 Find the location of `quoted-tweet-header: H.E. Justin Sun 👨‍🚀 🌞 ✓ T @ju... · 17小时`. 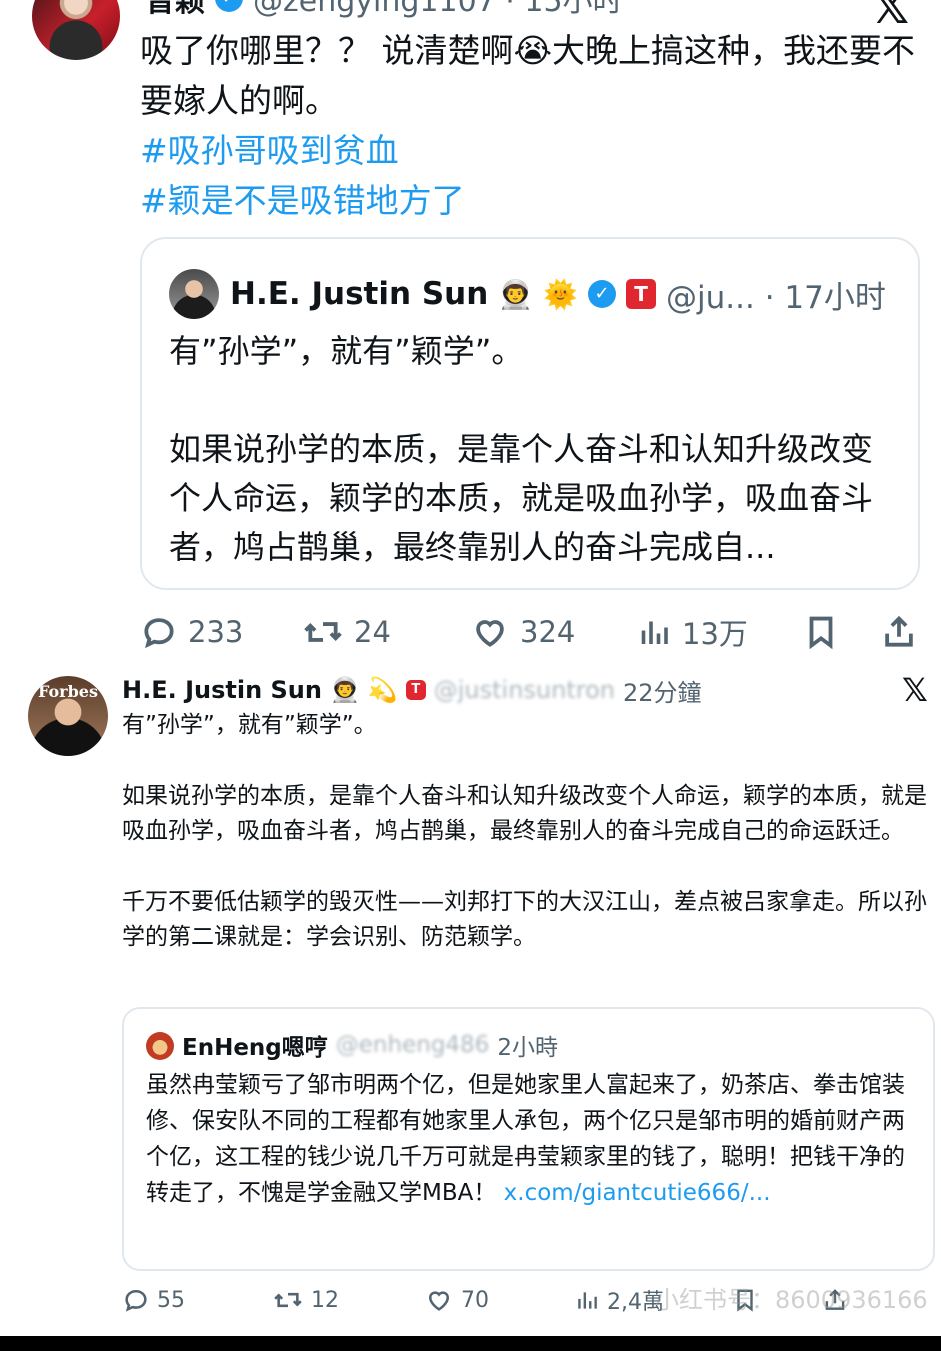

quoted-tweet-header: H.E. Justin Sun 👨‍🚀 🌞 ✓ T @ju... · 17小时 is located at coordinates (558, 294).